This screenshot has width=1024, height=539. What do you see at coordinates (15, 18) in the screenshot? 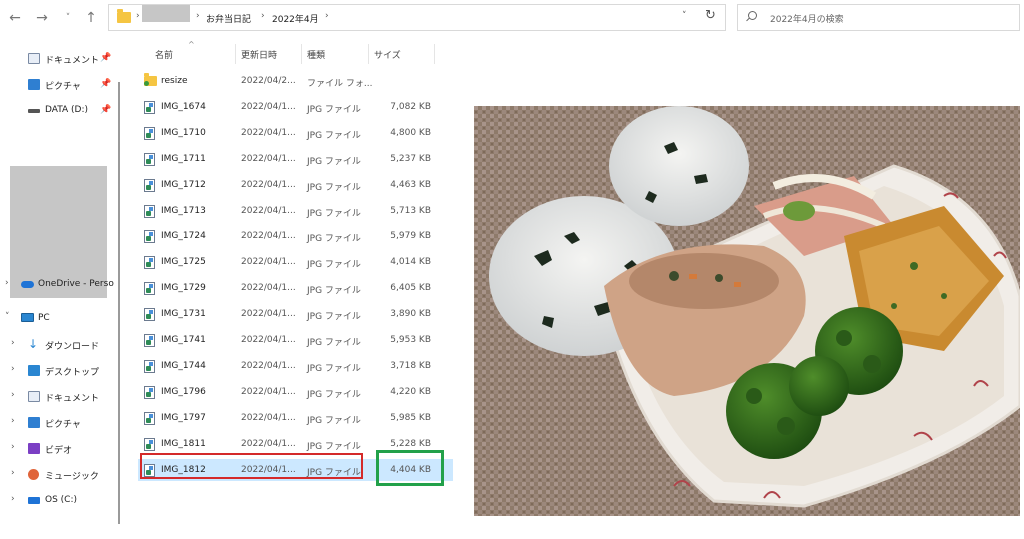
I see `back-arrow-icon: ←` at bounding box center [15, 18].